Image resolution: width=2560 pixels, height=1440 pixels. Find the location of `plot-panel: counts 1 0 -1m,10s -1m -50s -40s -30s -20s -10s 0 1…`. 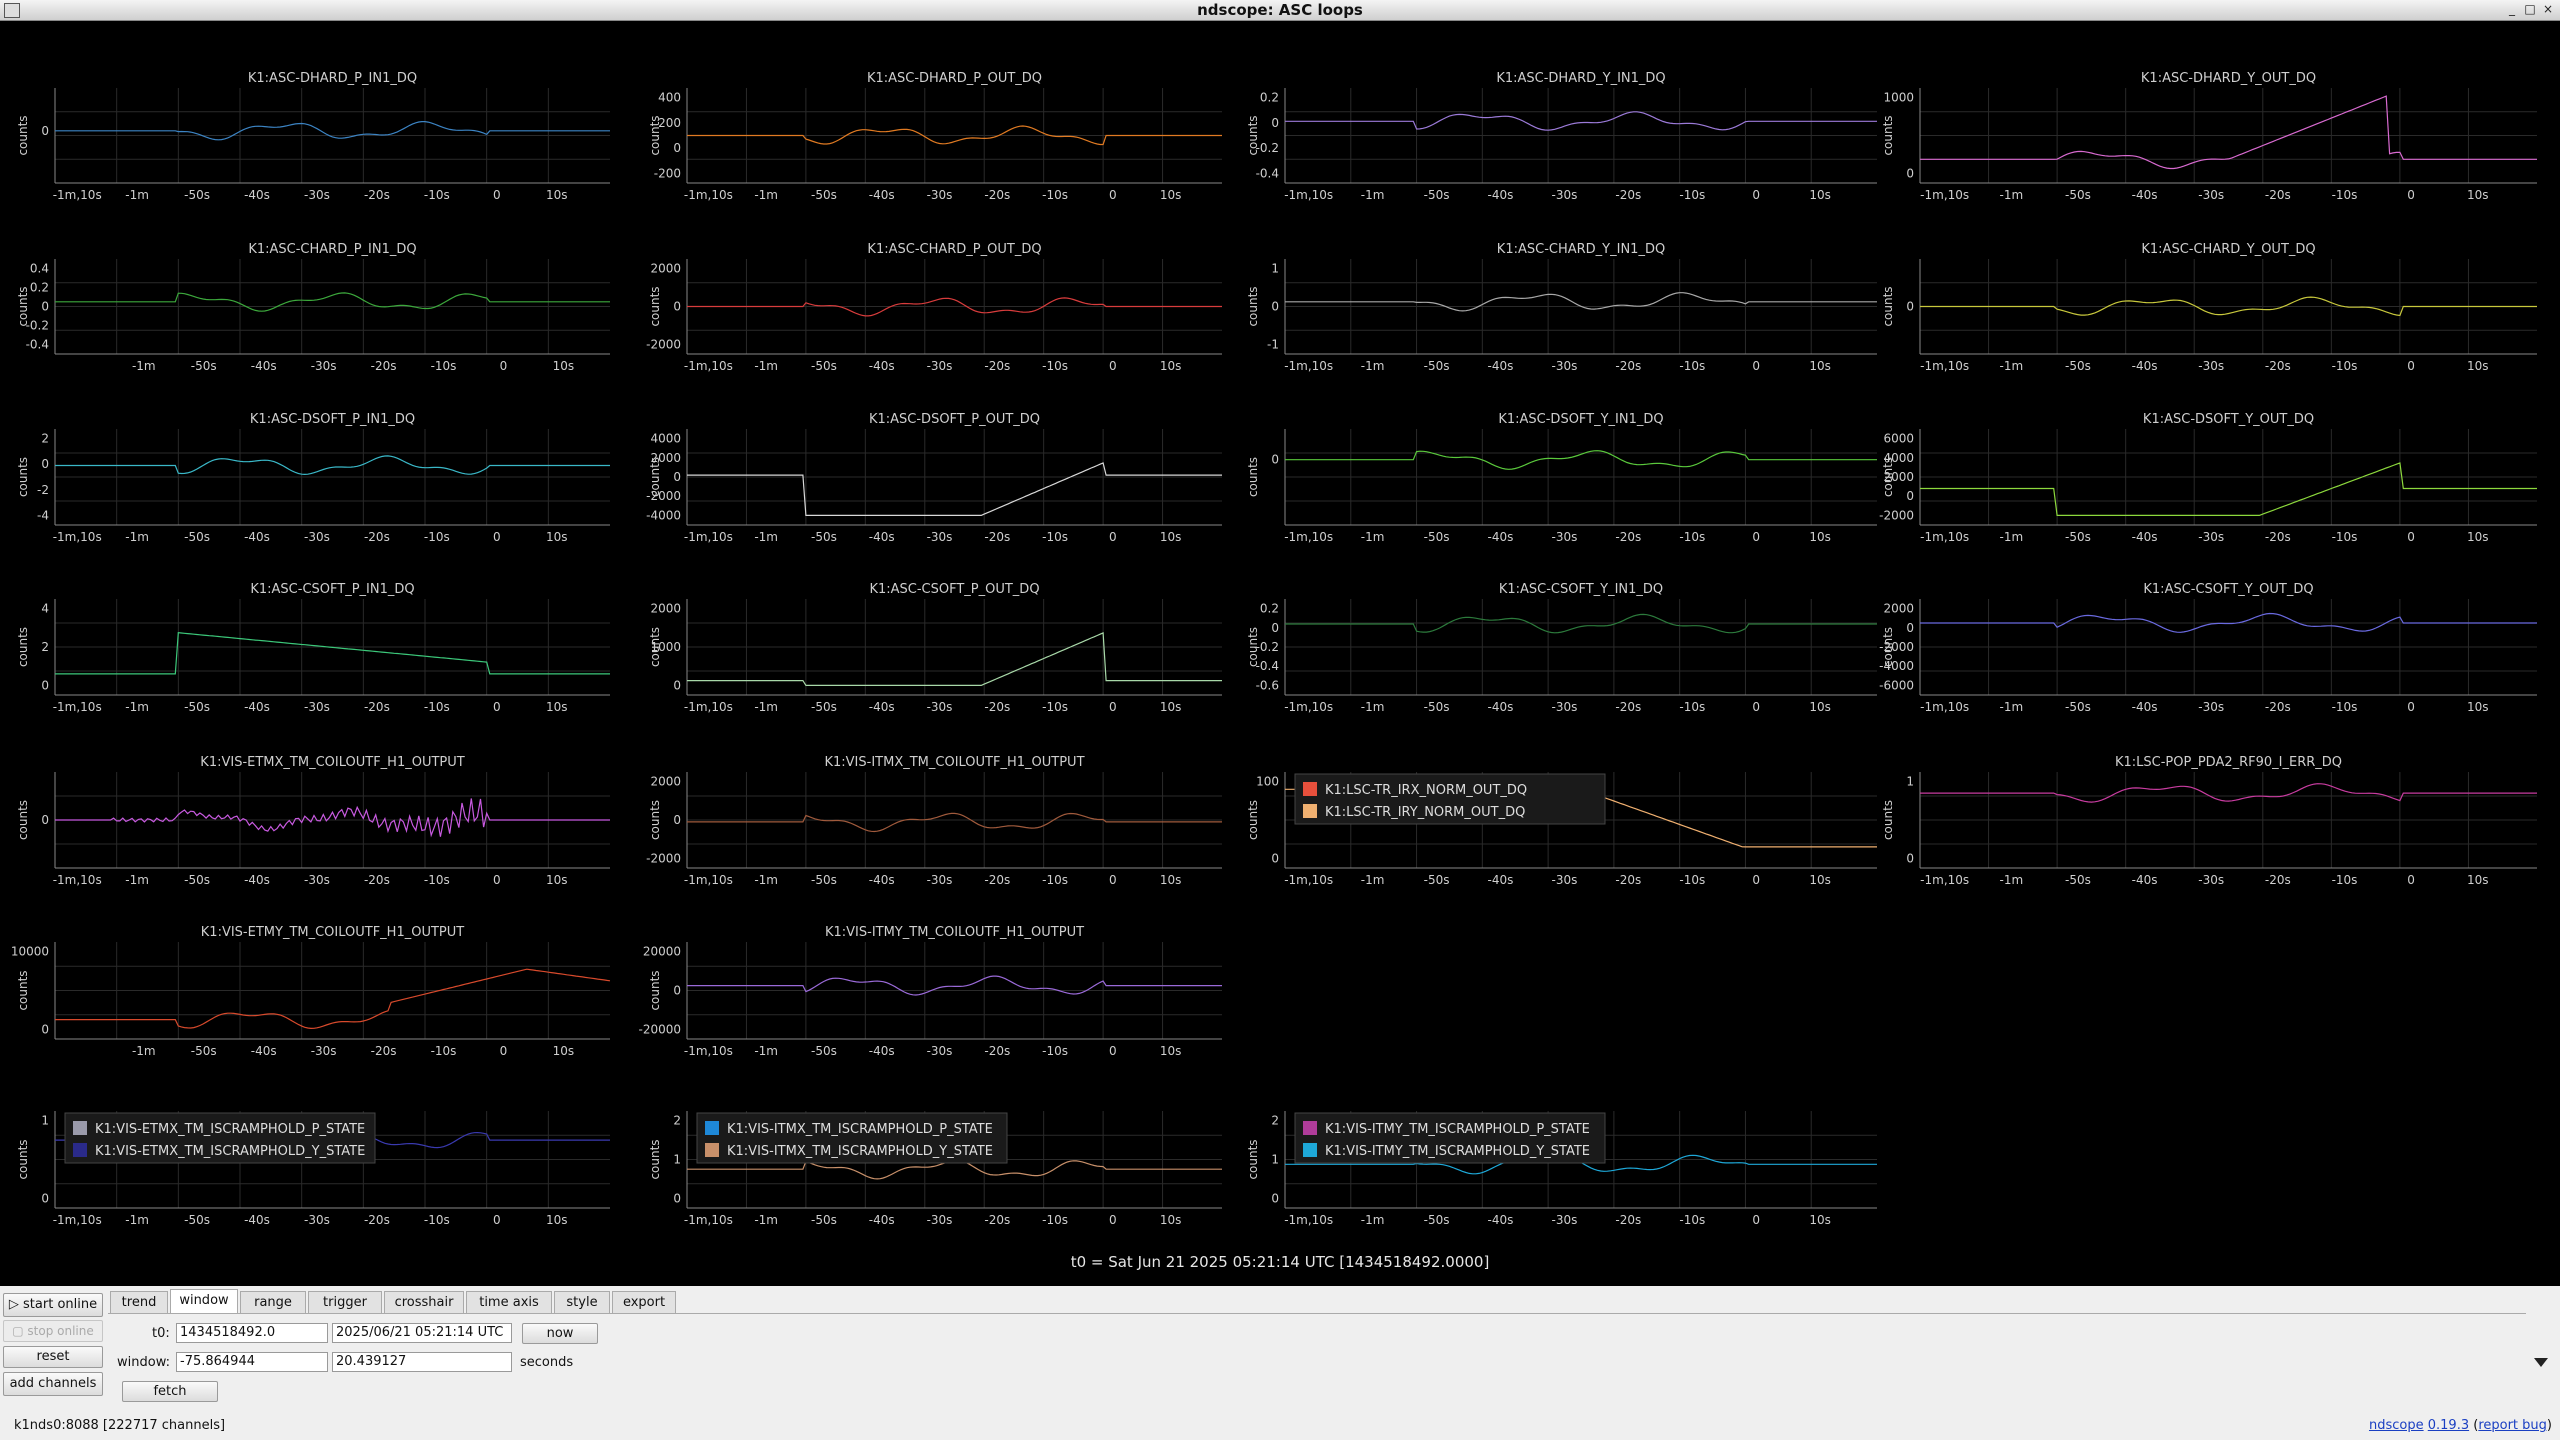

plot-panel: counts 1 0 -1m,10s -1m -50s -40s -30s -20s -10s 0 1… is located at coordinates (313, 1169).